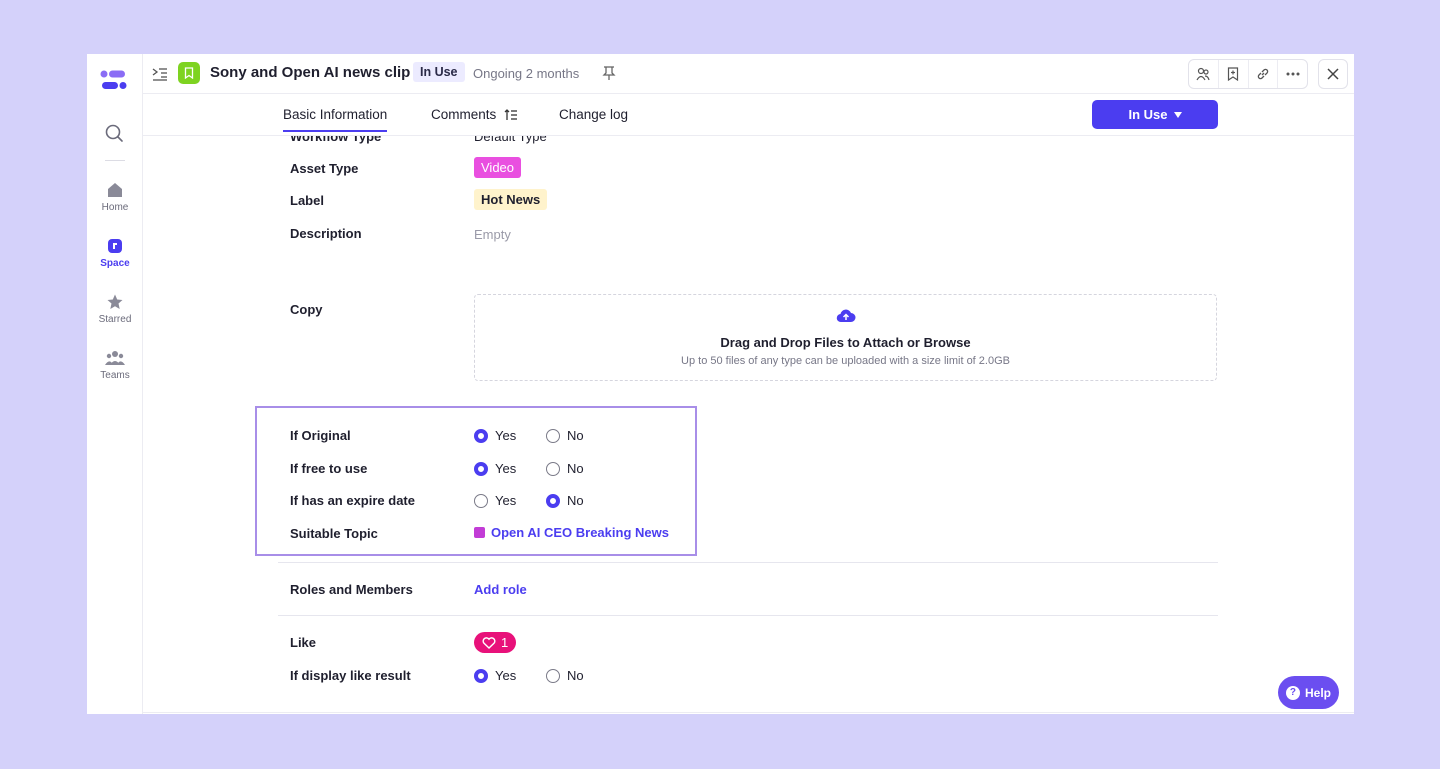 This screenshot has width=1440, height=769. I want to click on nav-item-teams: Teams, so click(115, 365).